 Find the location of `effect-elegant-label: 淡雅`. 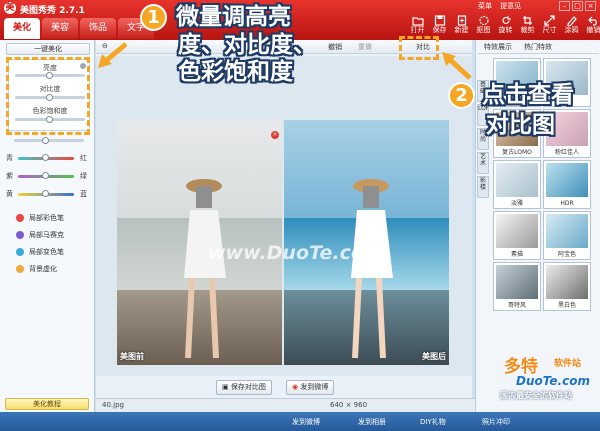

effect-elegant-label: 淡雅 is located at coordinates (516, 203).